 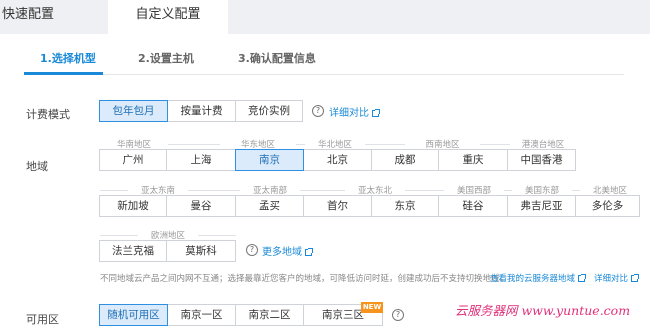 What do you see at coordinates (201, 251) in the screenshot?
I see `region-moscow: 莫斯科` at bounding box center [201, 251].